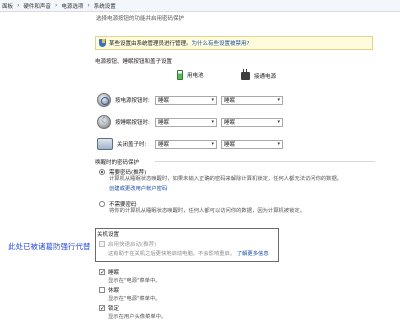 Image resolution: width=400 pixels, height=320 pixels. Describe the element at coordinates (265, 77) in the screenshot. I see `column-label-plugged: 接通电源` at that location.